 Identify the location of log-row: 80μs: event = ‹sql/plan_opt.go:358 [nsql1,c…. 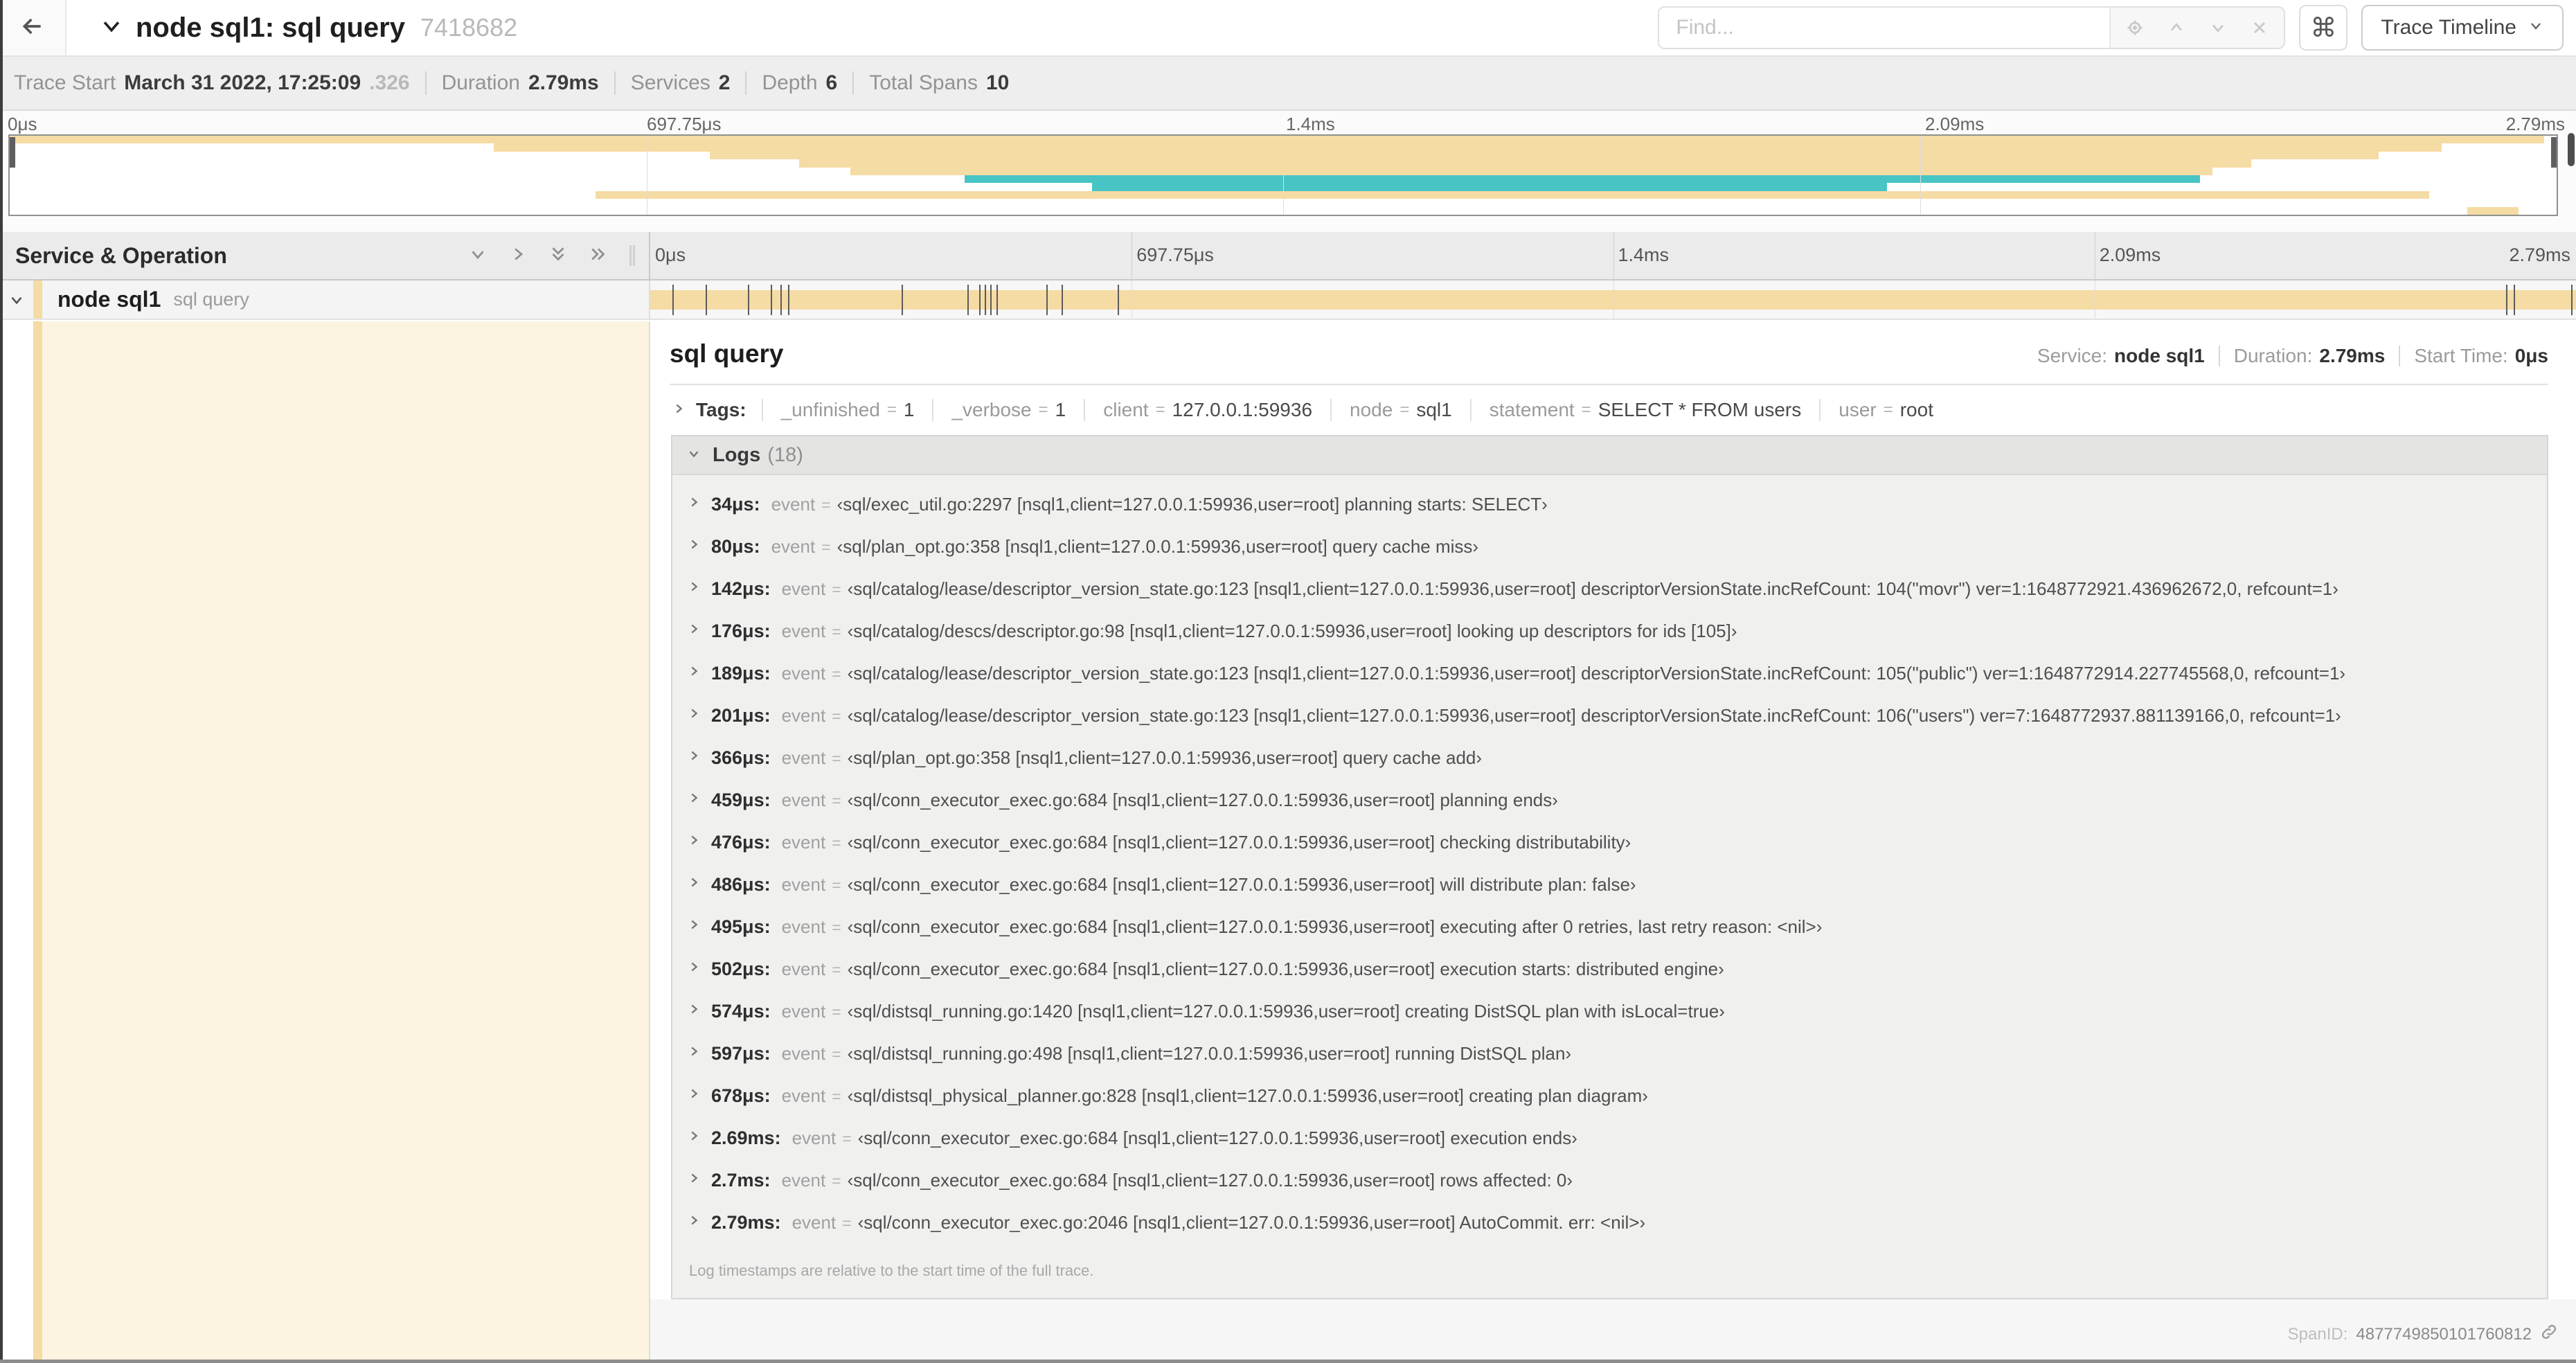
(1609, 547).